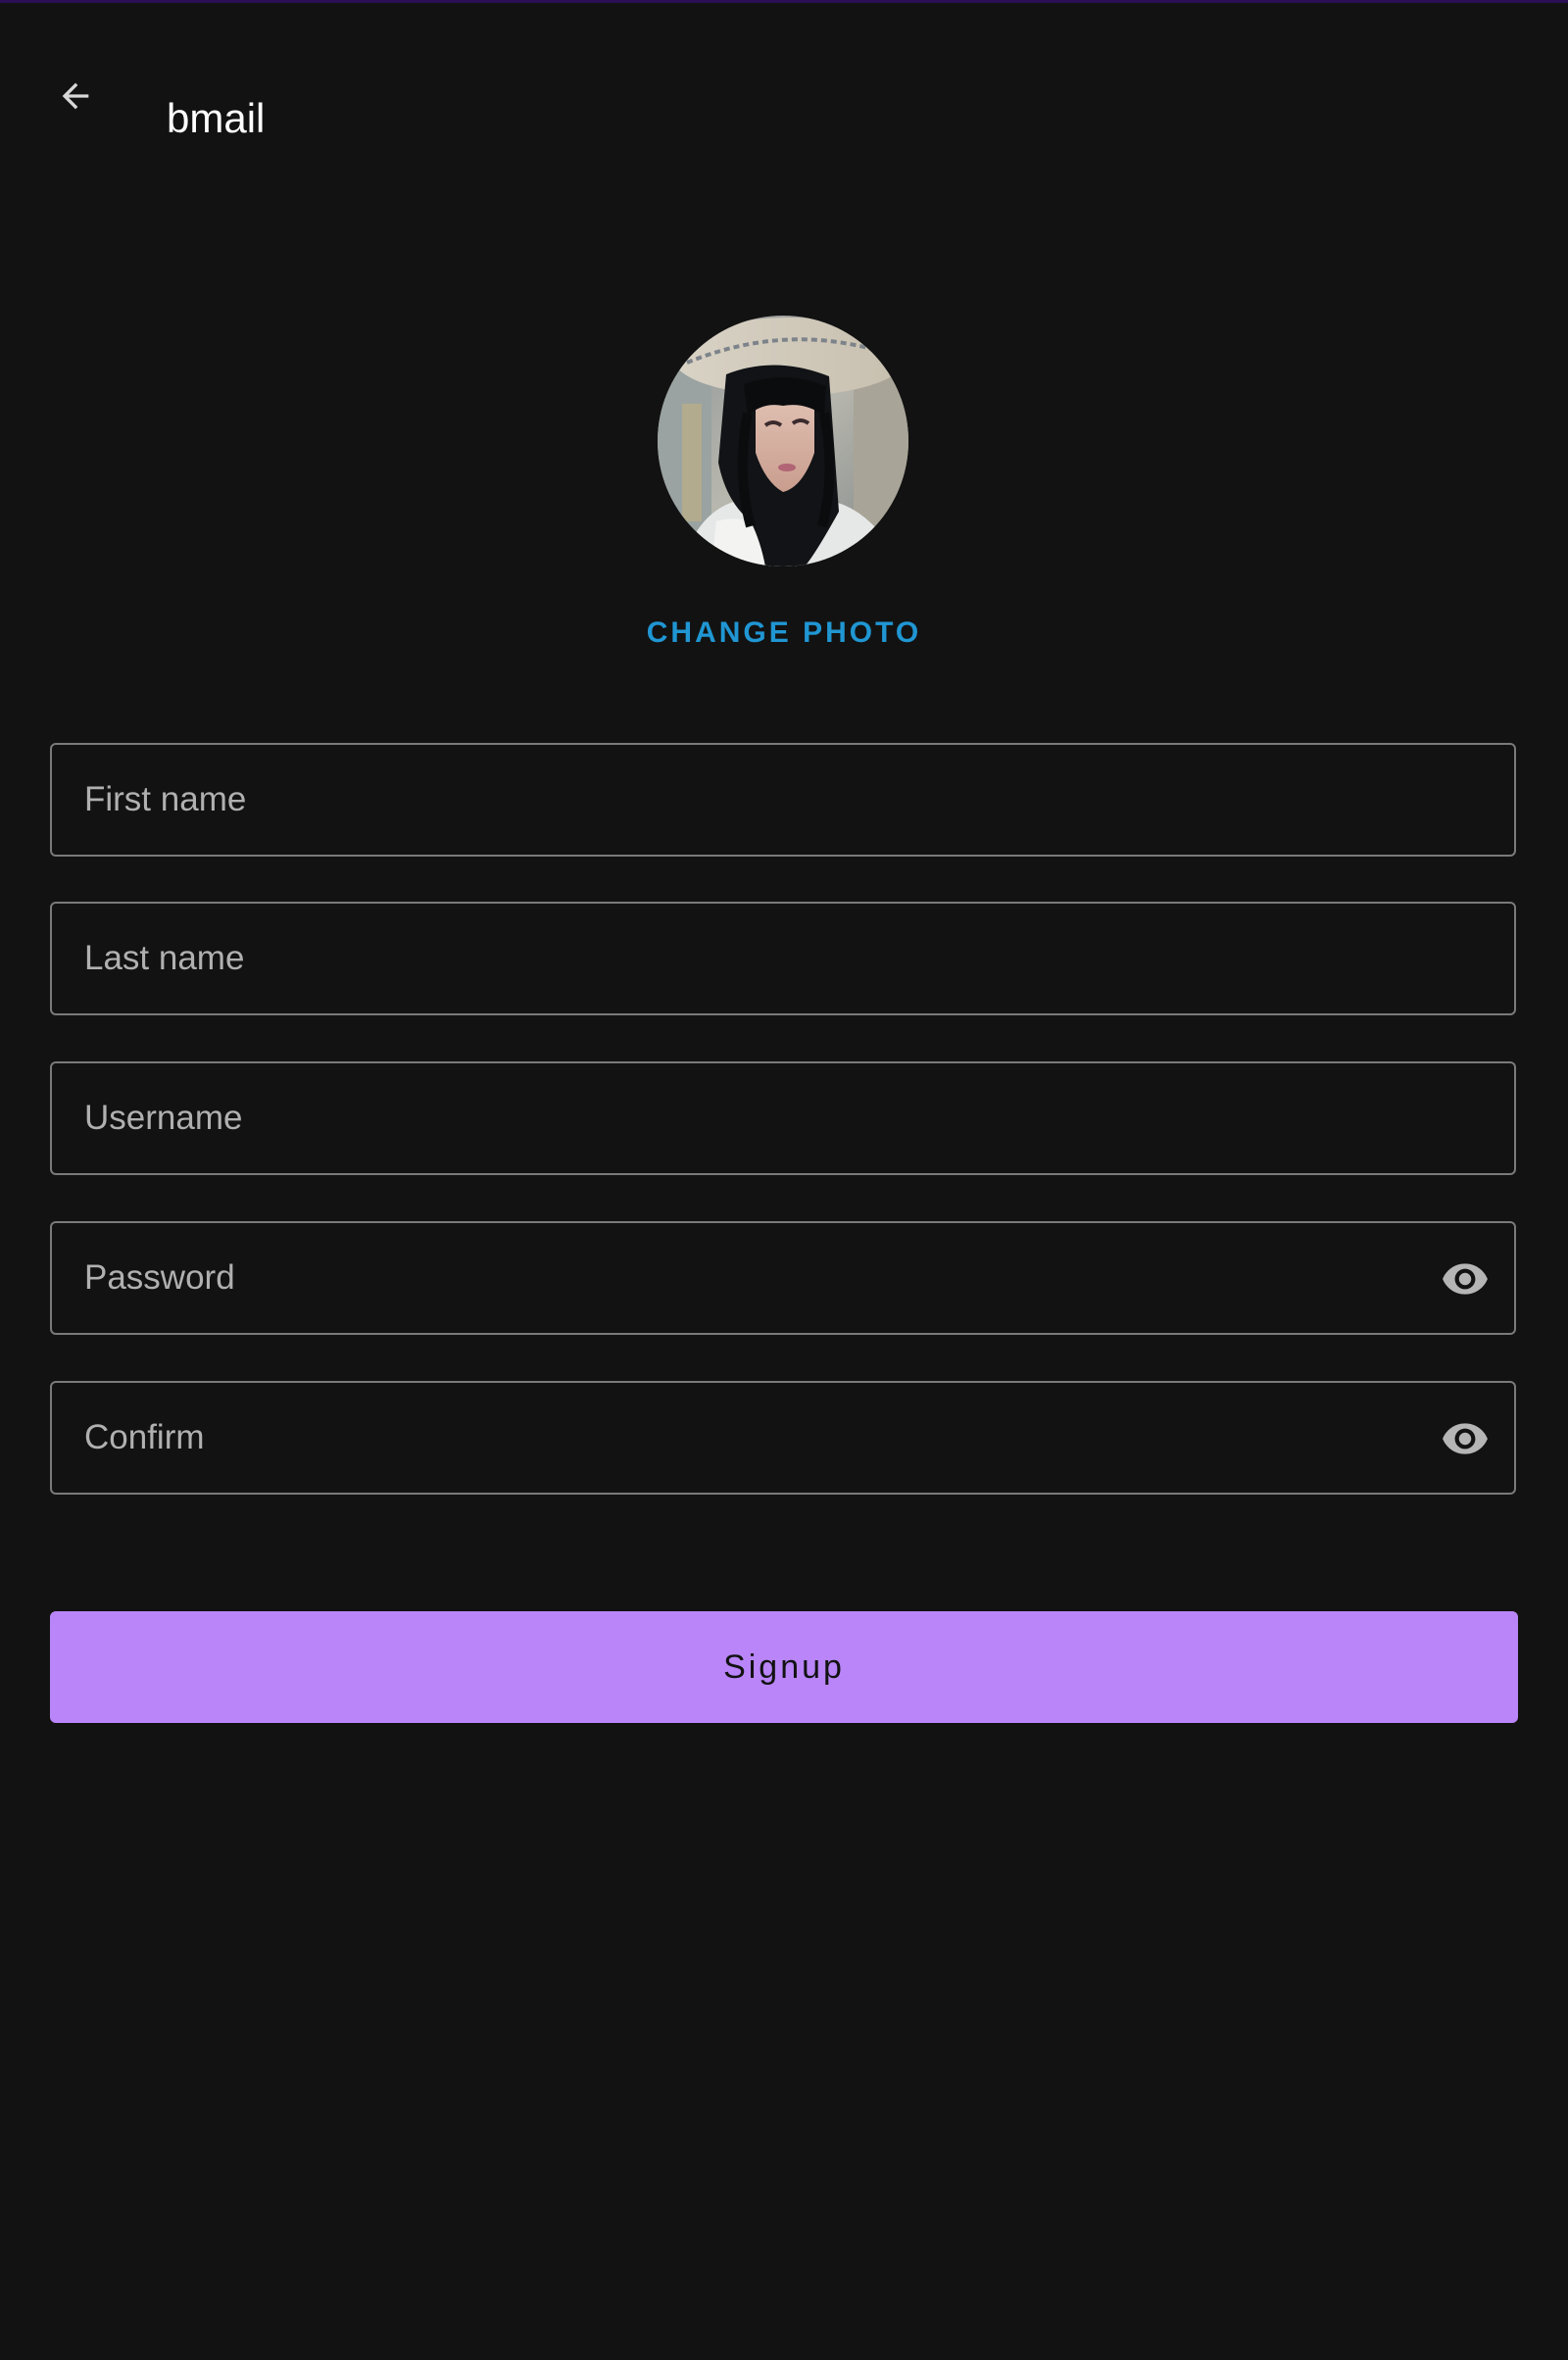  Describe the element at coordinates (217, 118) in the screenshot. I see `app-title: bmail` at that location.